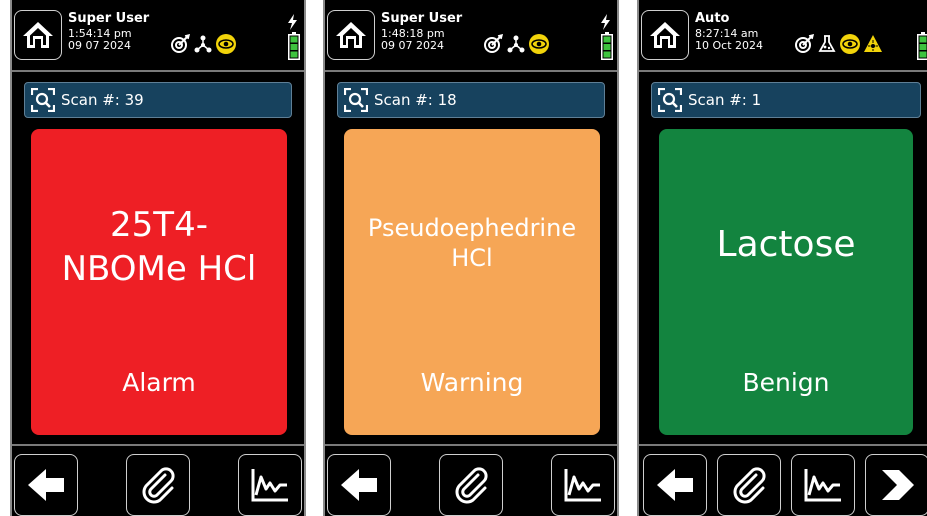 The width and height of the screenshot is (927, 516). What do you see at coordinates (729, 45) in the screenshot?
I see `clock-date: 10 Oct 2024` at bounding box center [729, 45].